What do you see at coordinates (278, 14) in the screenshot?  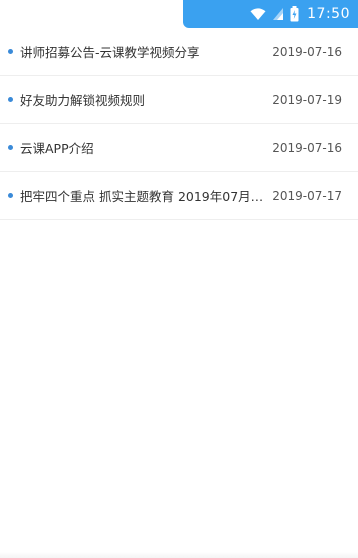 I see `signal-icon` at bounding box center [278, 14].